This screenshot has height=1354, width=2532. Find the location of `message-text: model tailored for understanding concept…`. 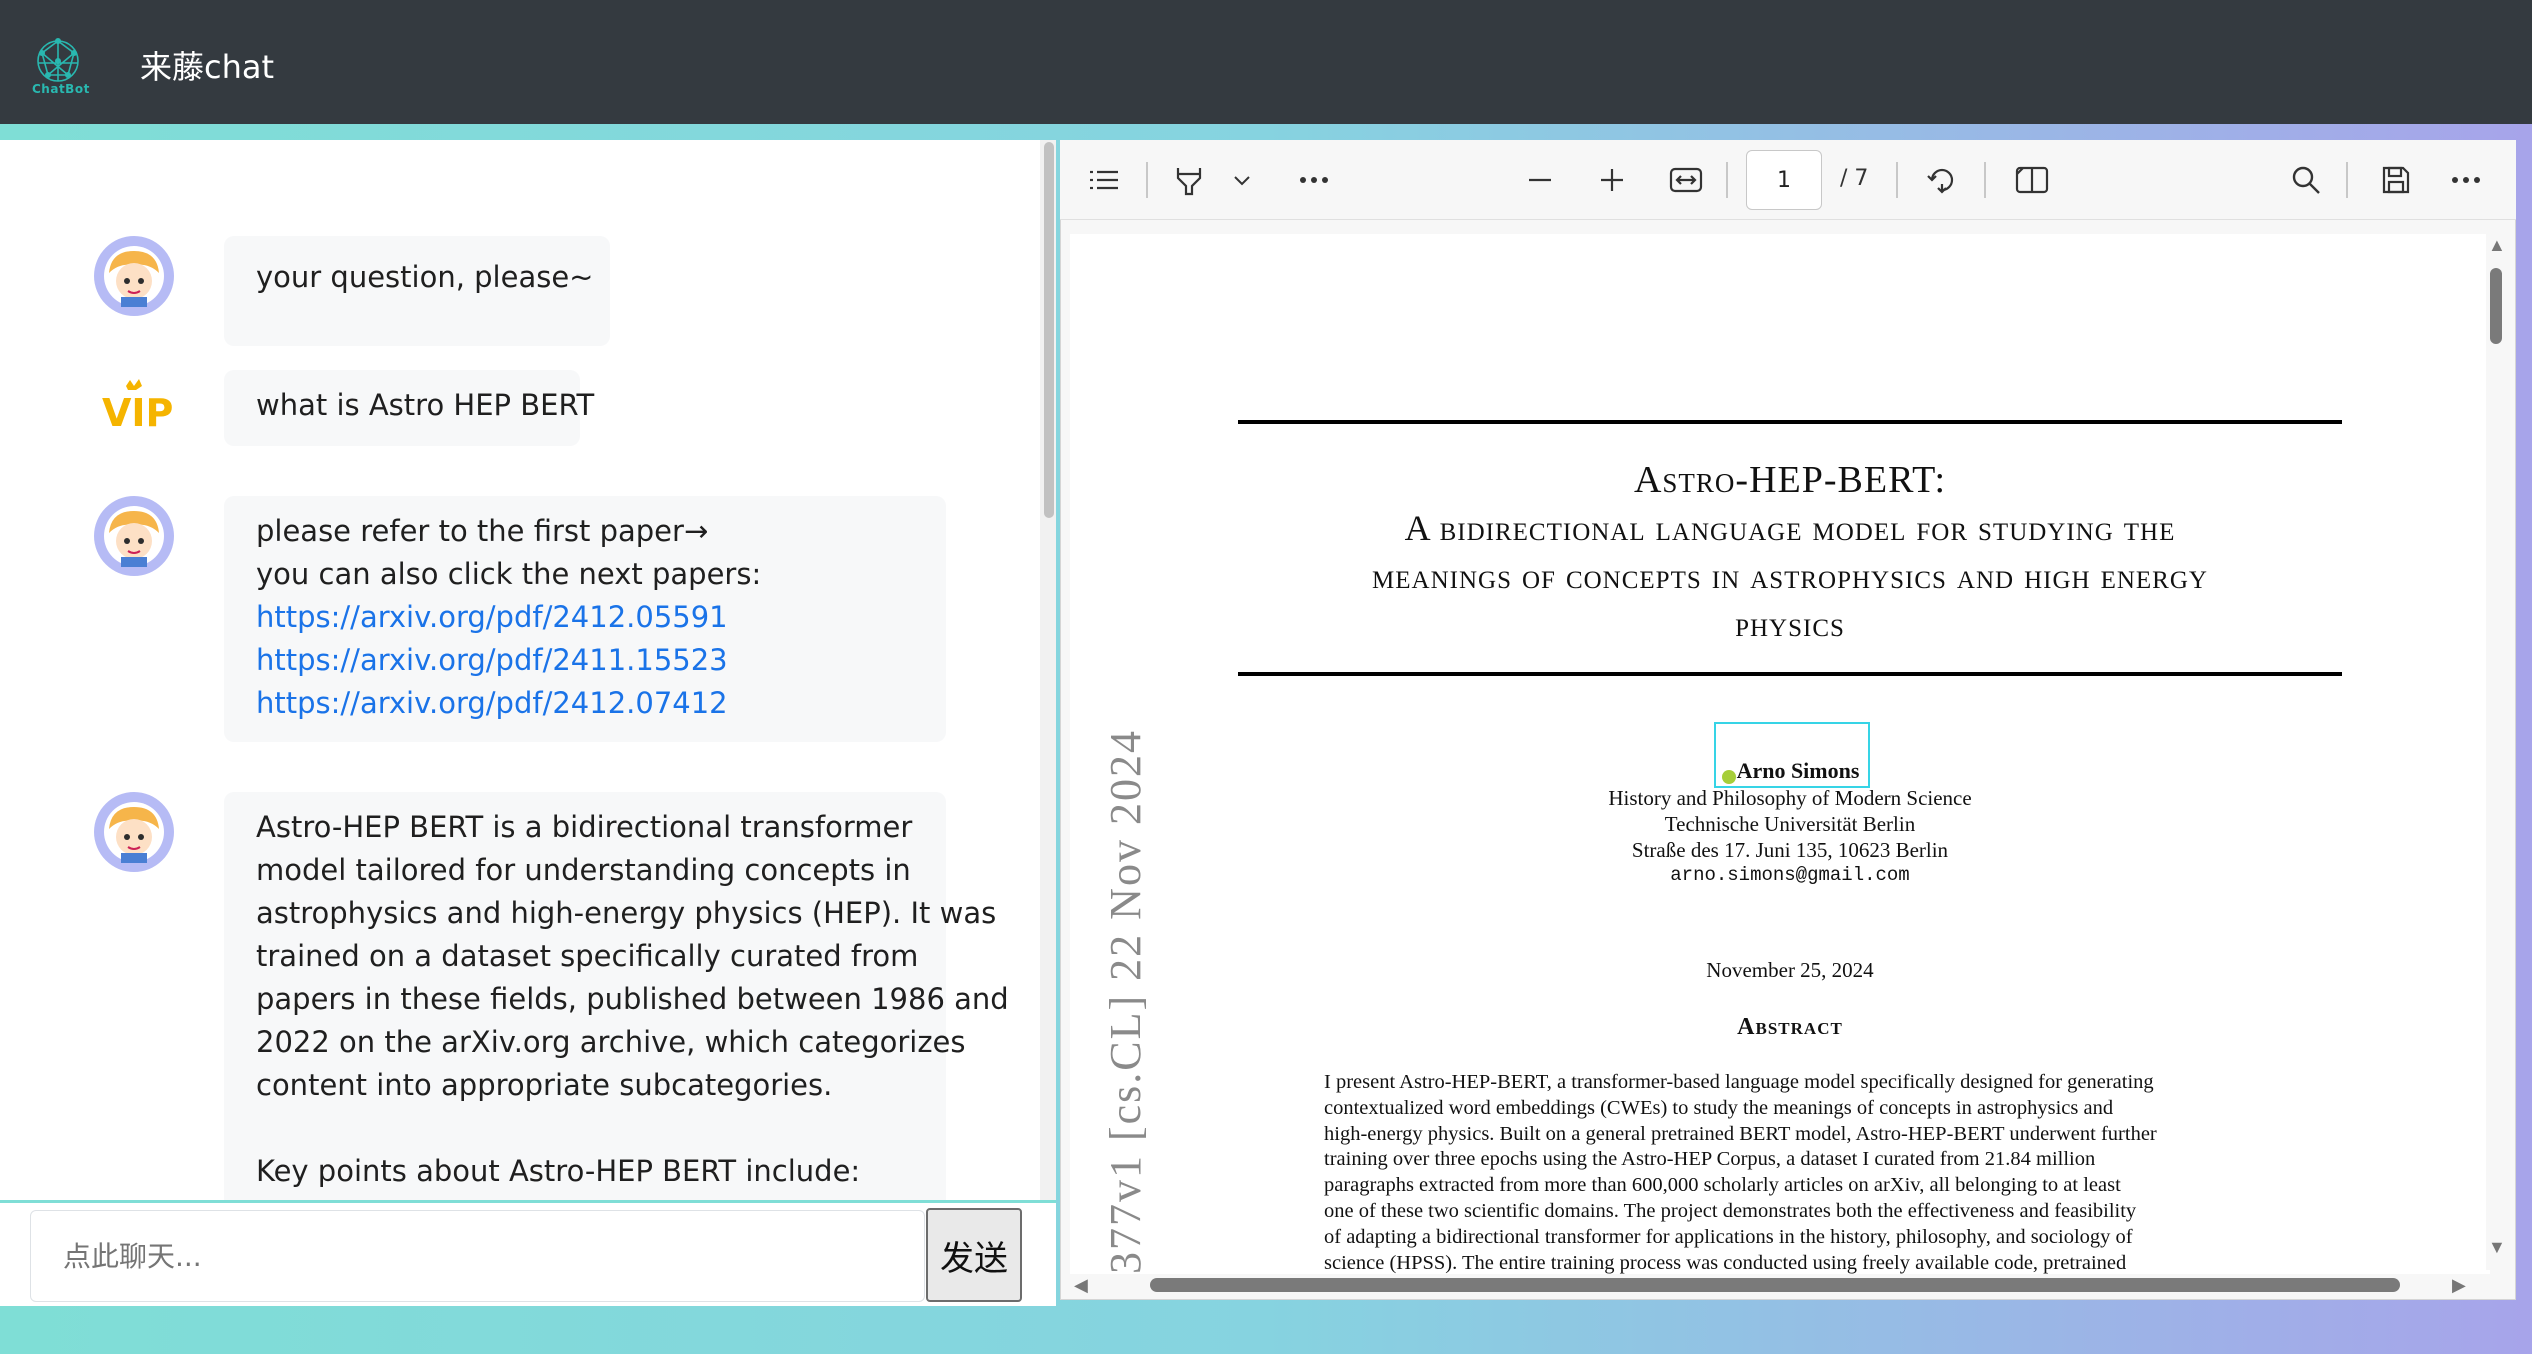

message-text: model tailored for understanding concept… is located at coordinates (583, 870).